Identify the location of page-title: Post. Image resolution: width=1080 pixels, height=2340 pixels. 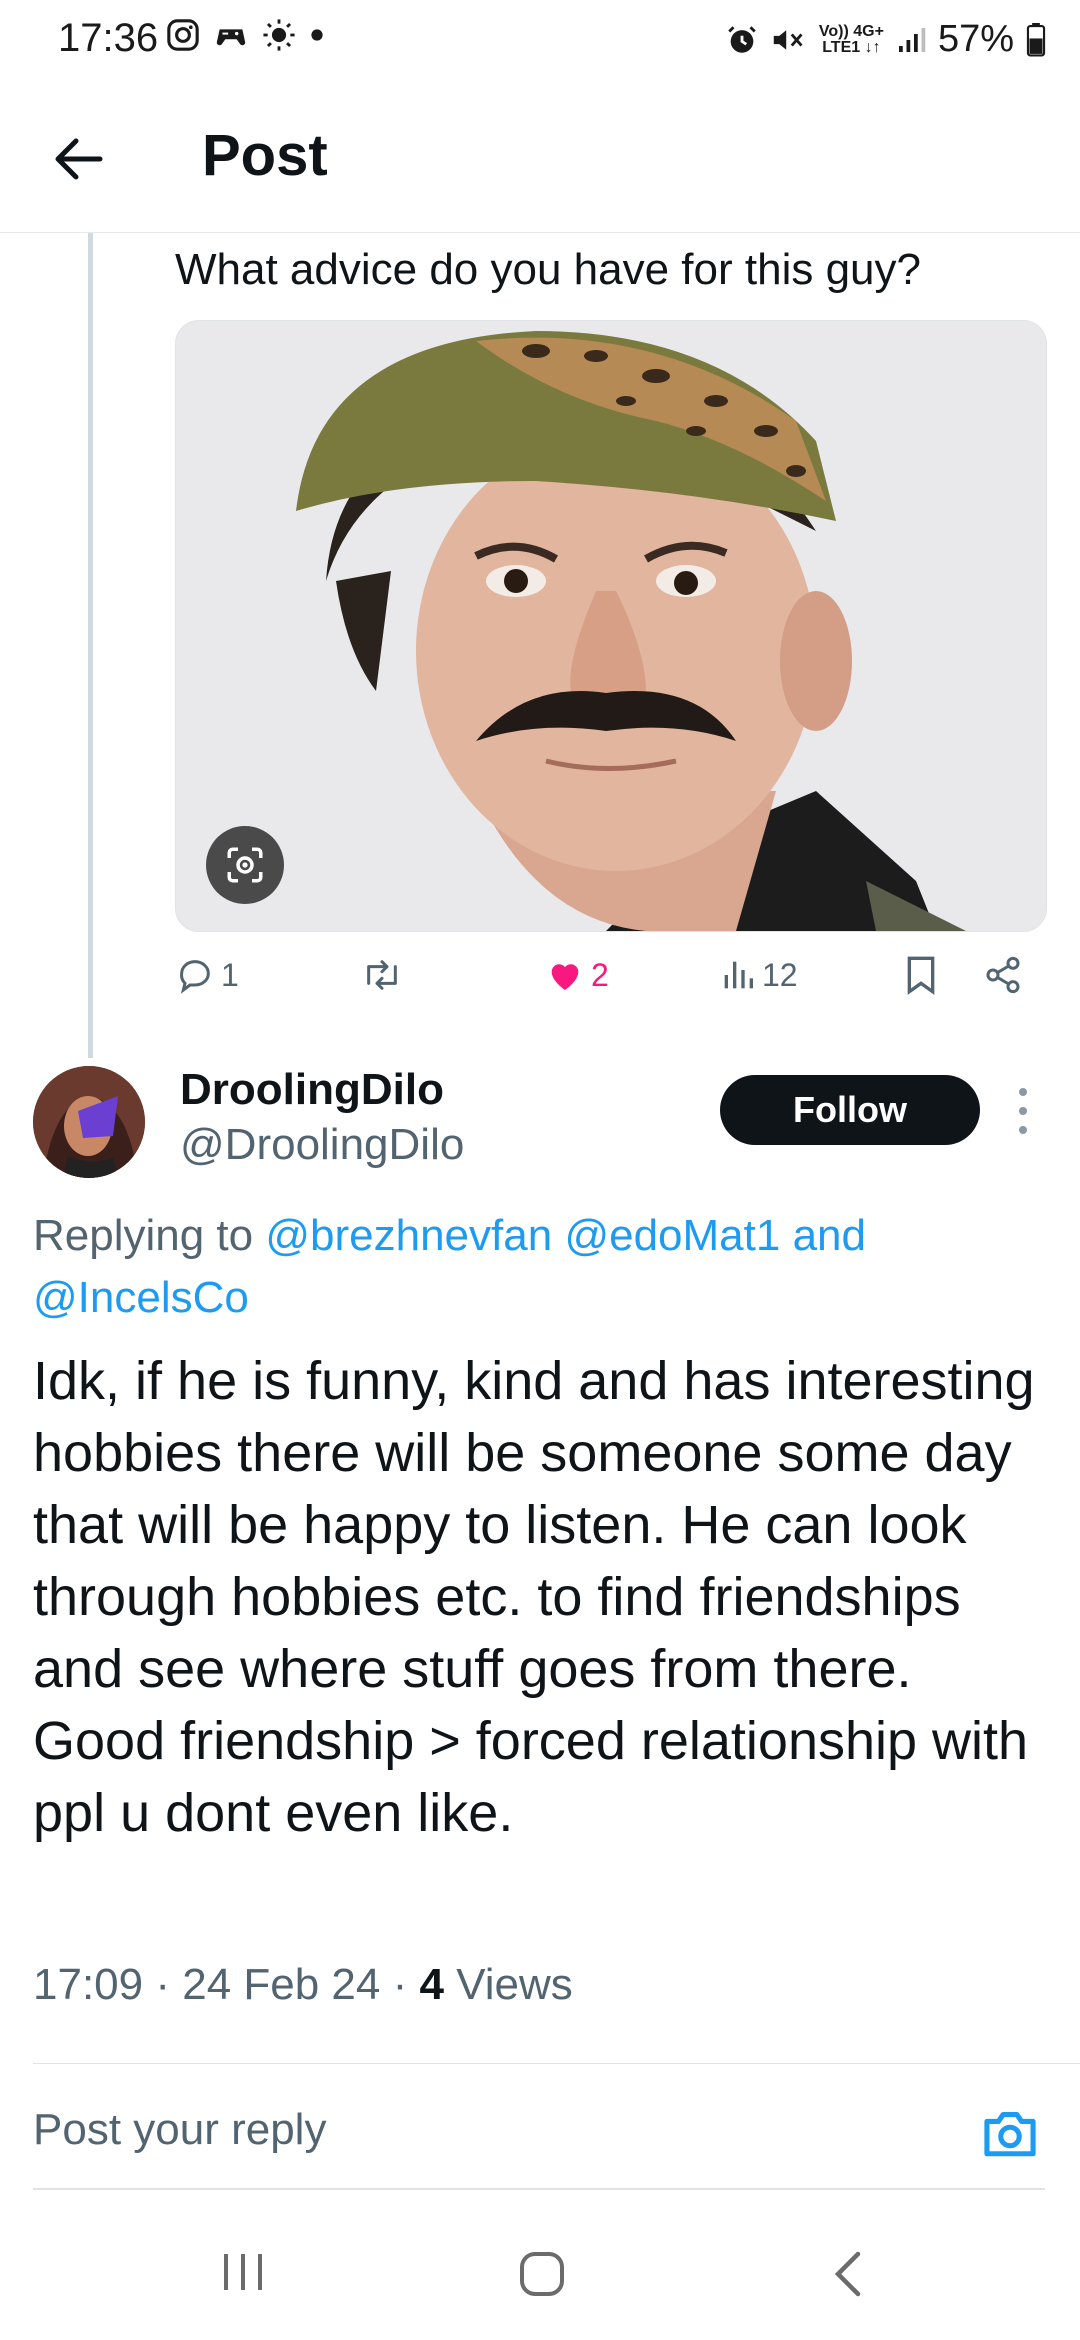
(265, 155).